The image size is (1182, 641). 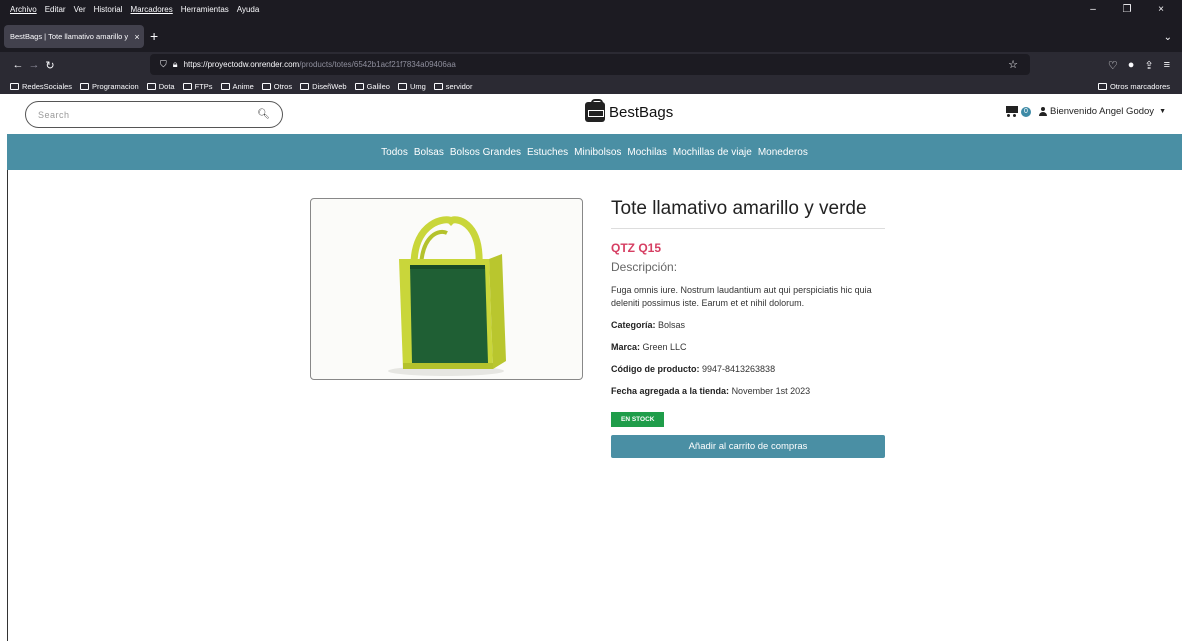 What do you see at coordinates (748, 325) in the screenshot?
I see `category-row: Categoría: Bolsas` at bounding box center [748, 325].